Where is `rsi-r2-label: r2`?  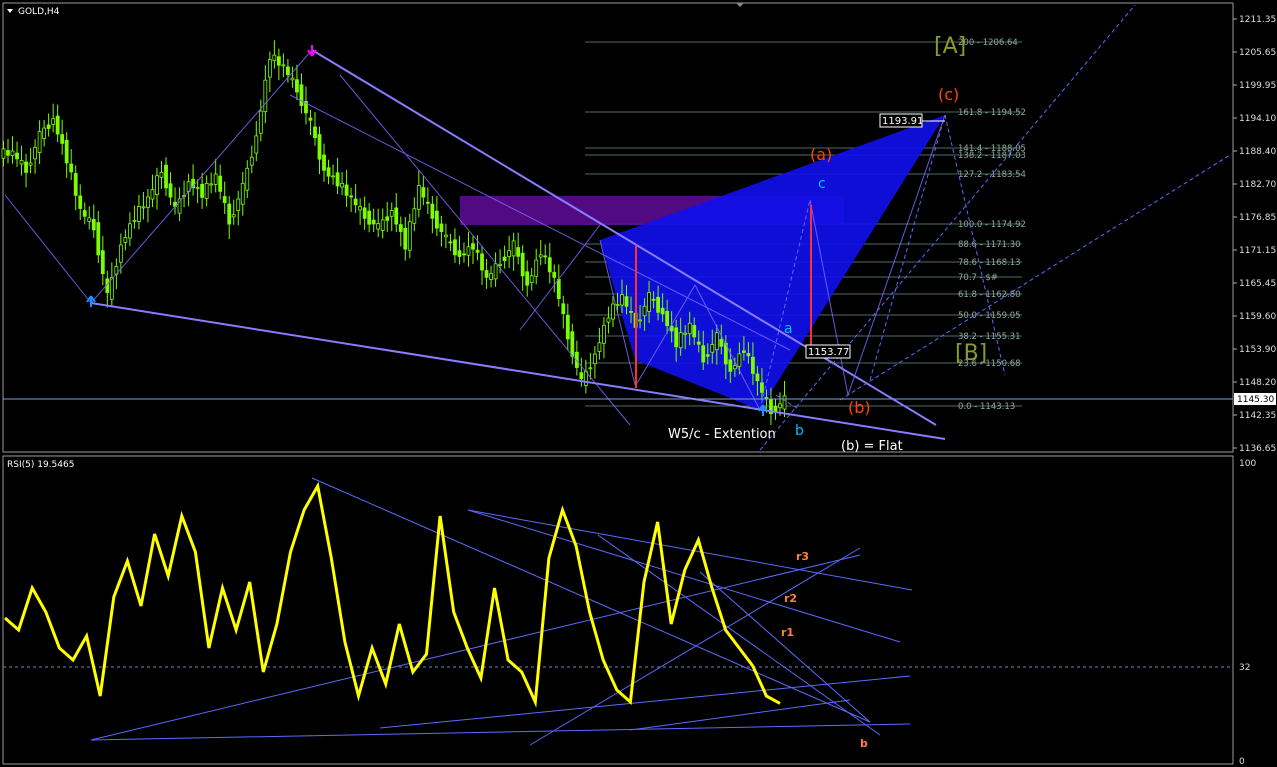
rsi-r2-label: r2 is located at coordinates (790, 598).